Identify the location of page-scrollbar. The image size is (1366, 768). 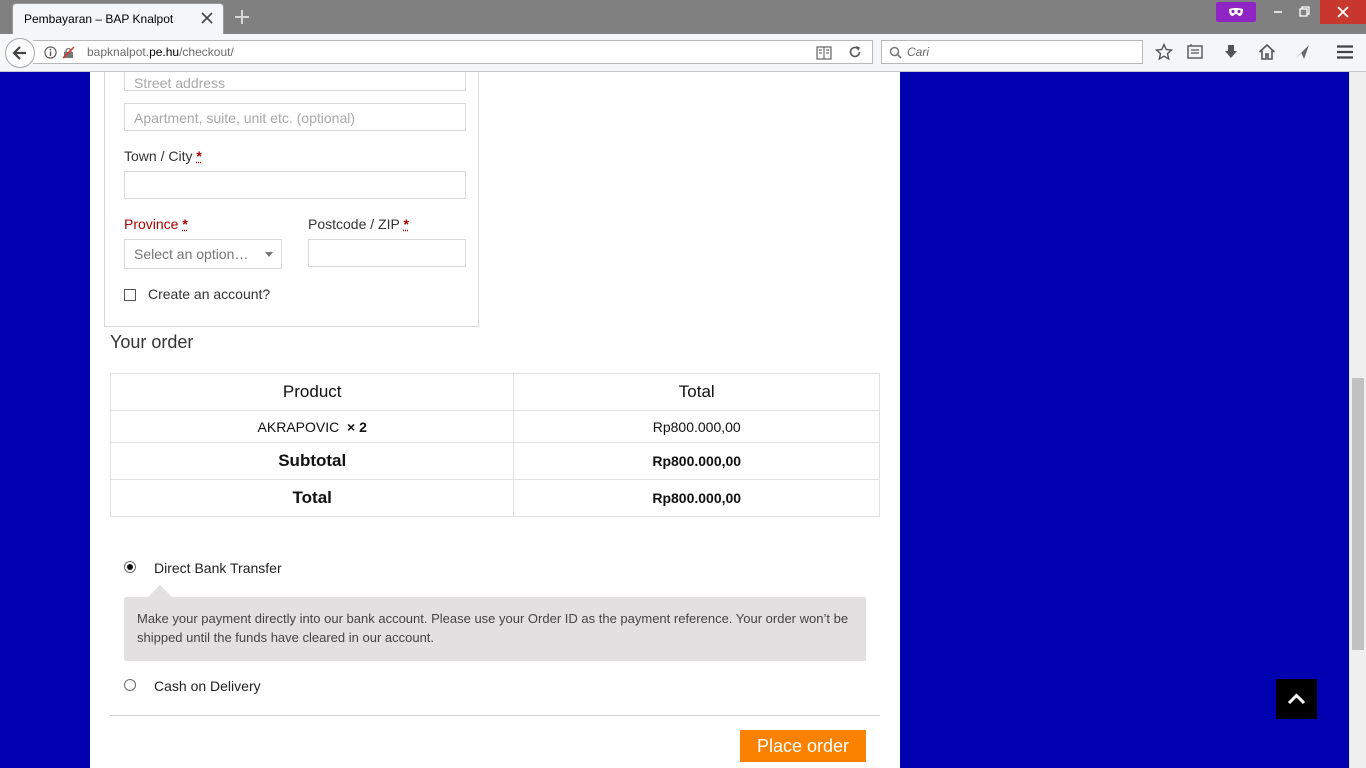
(1357, 420).